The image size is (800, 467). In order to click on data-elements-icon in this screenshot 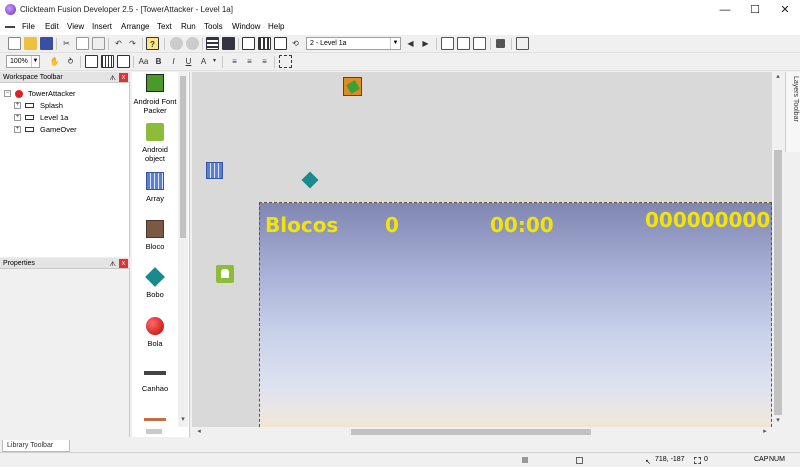, I will do `click(280, 43)`.